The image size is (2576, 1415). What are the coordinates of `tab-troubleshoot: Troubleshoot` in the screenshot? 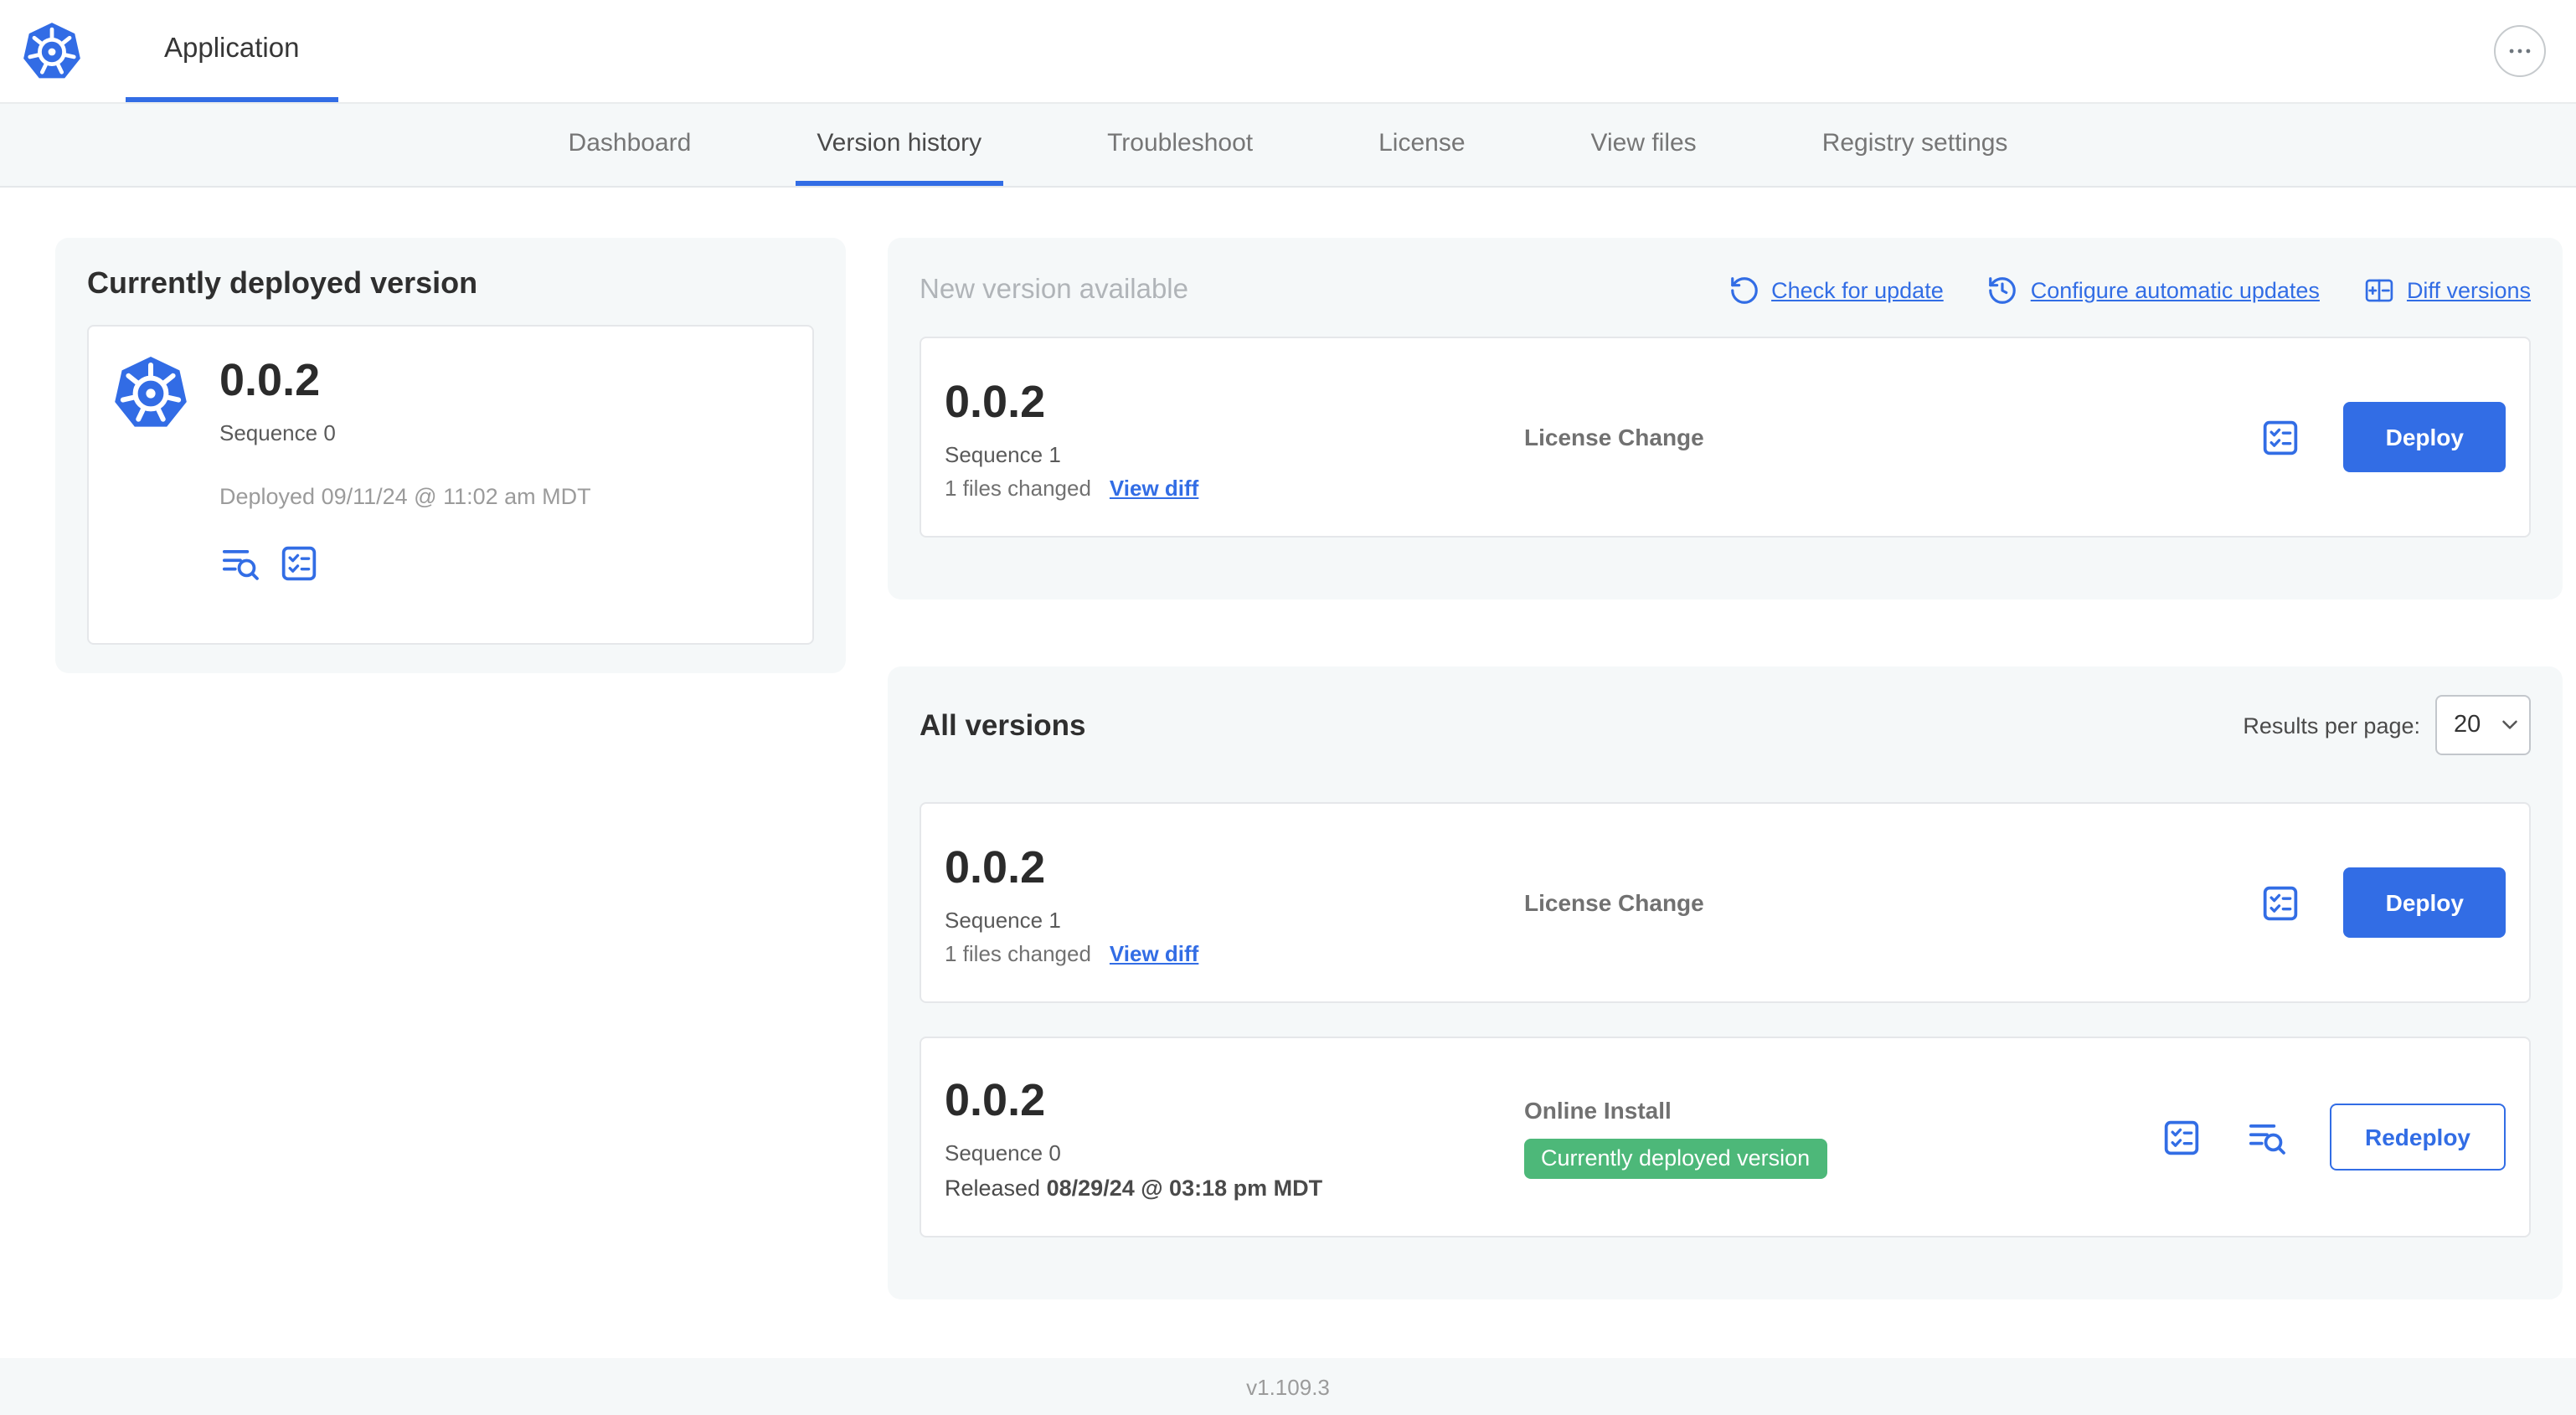 It's located at (1180, 145).